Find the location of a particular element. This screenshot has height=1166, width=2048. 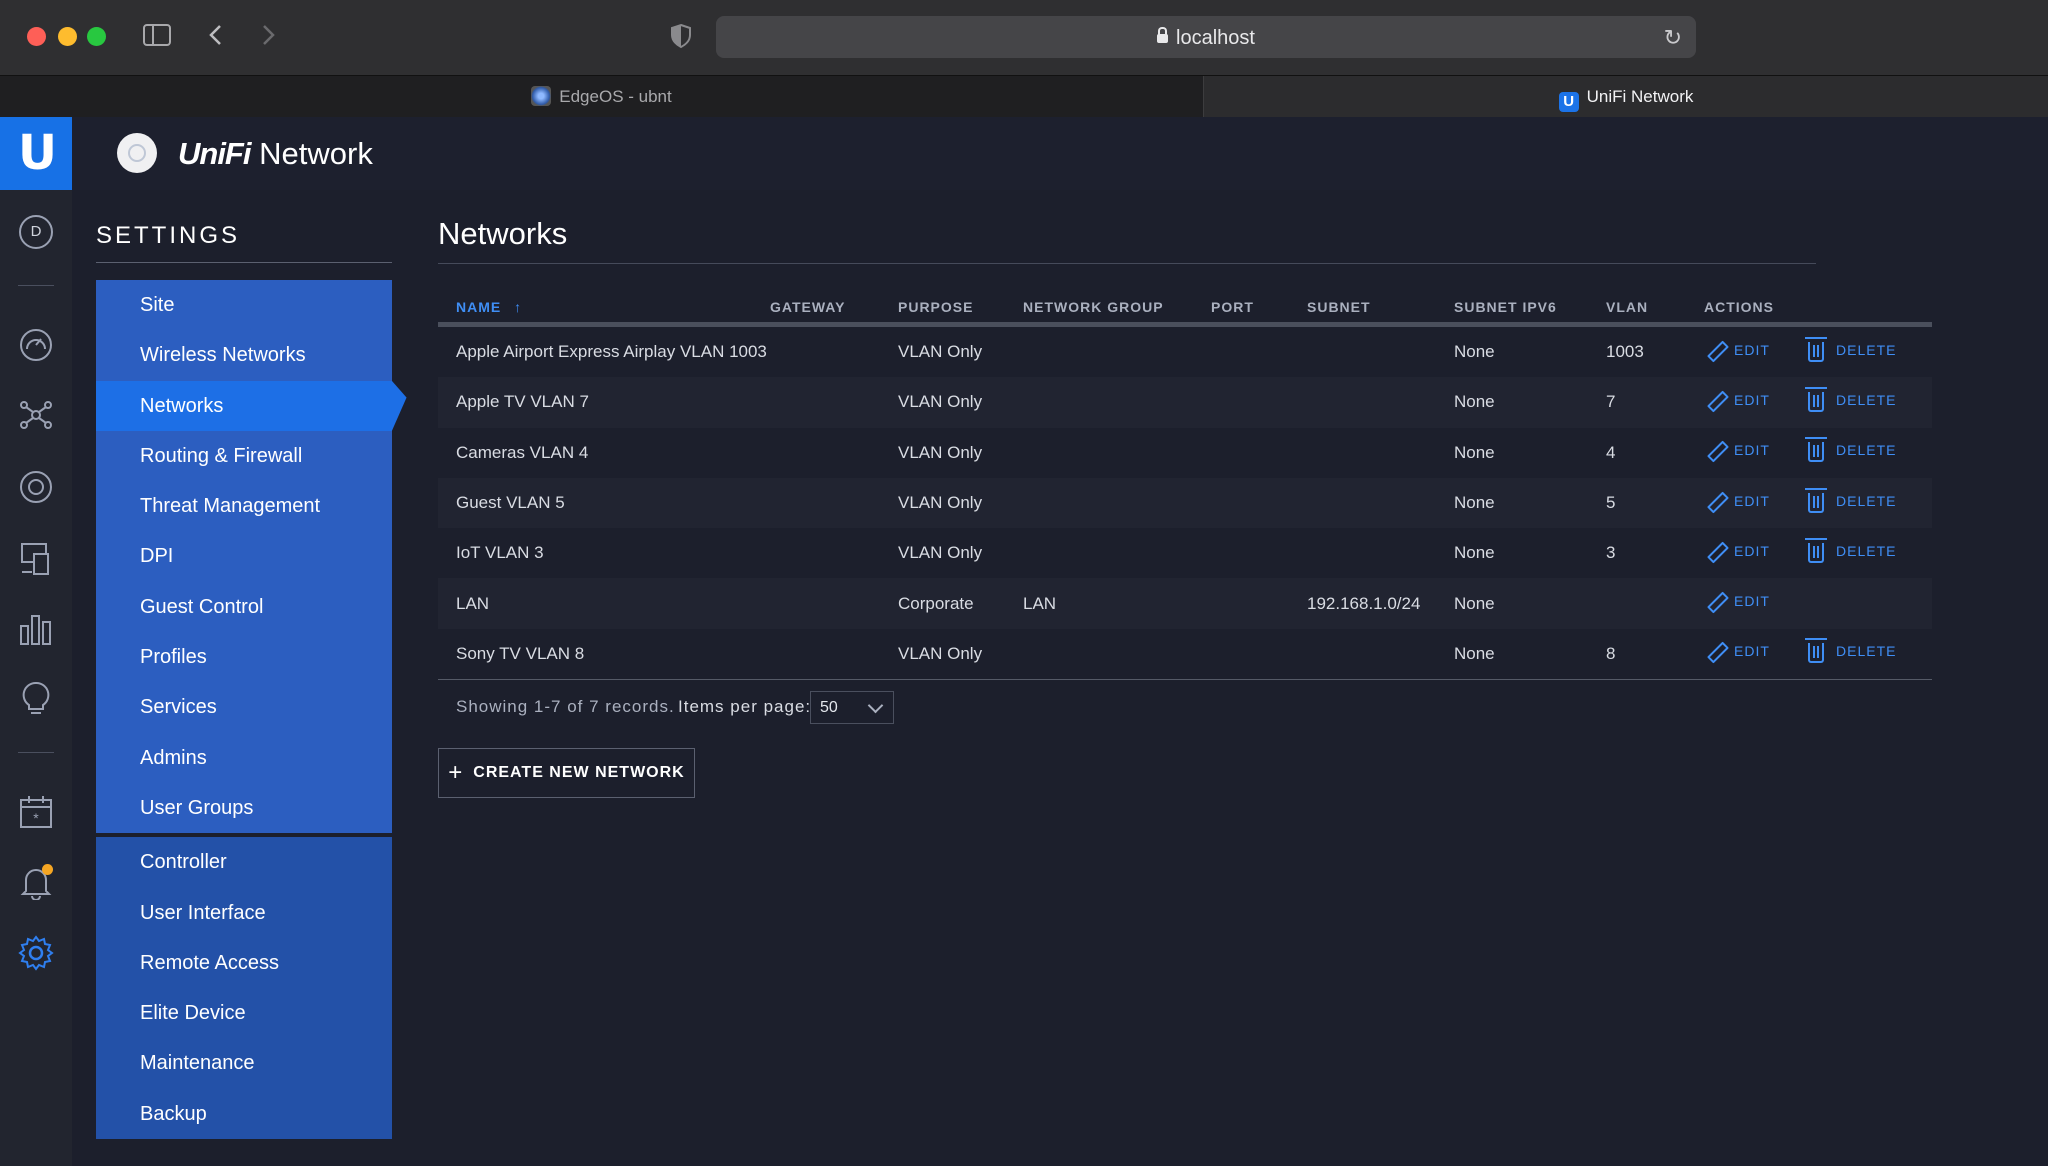

create-button-label: CREATE NEW NETWORK is located at coordinates (579, 772).